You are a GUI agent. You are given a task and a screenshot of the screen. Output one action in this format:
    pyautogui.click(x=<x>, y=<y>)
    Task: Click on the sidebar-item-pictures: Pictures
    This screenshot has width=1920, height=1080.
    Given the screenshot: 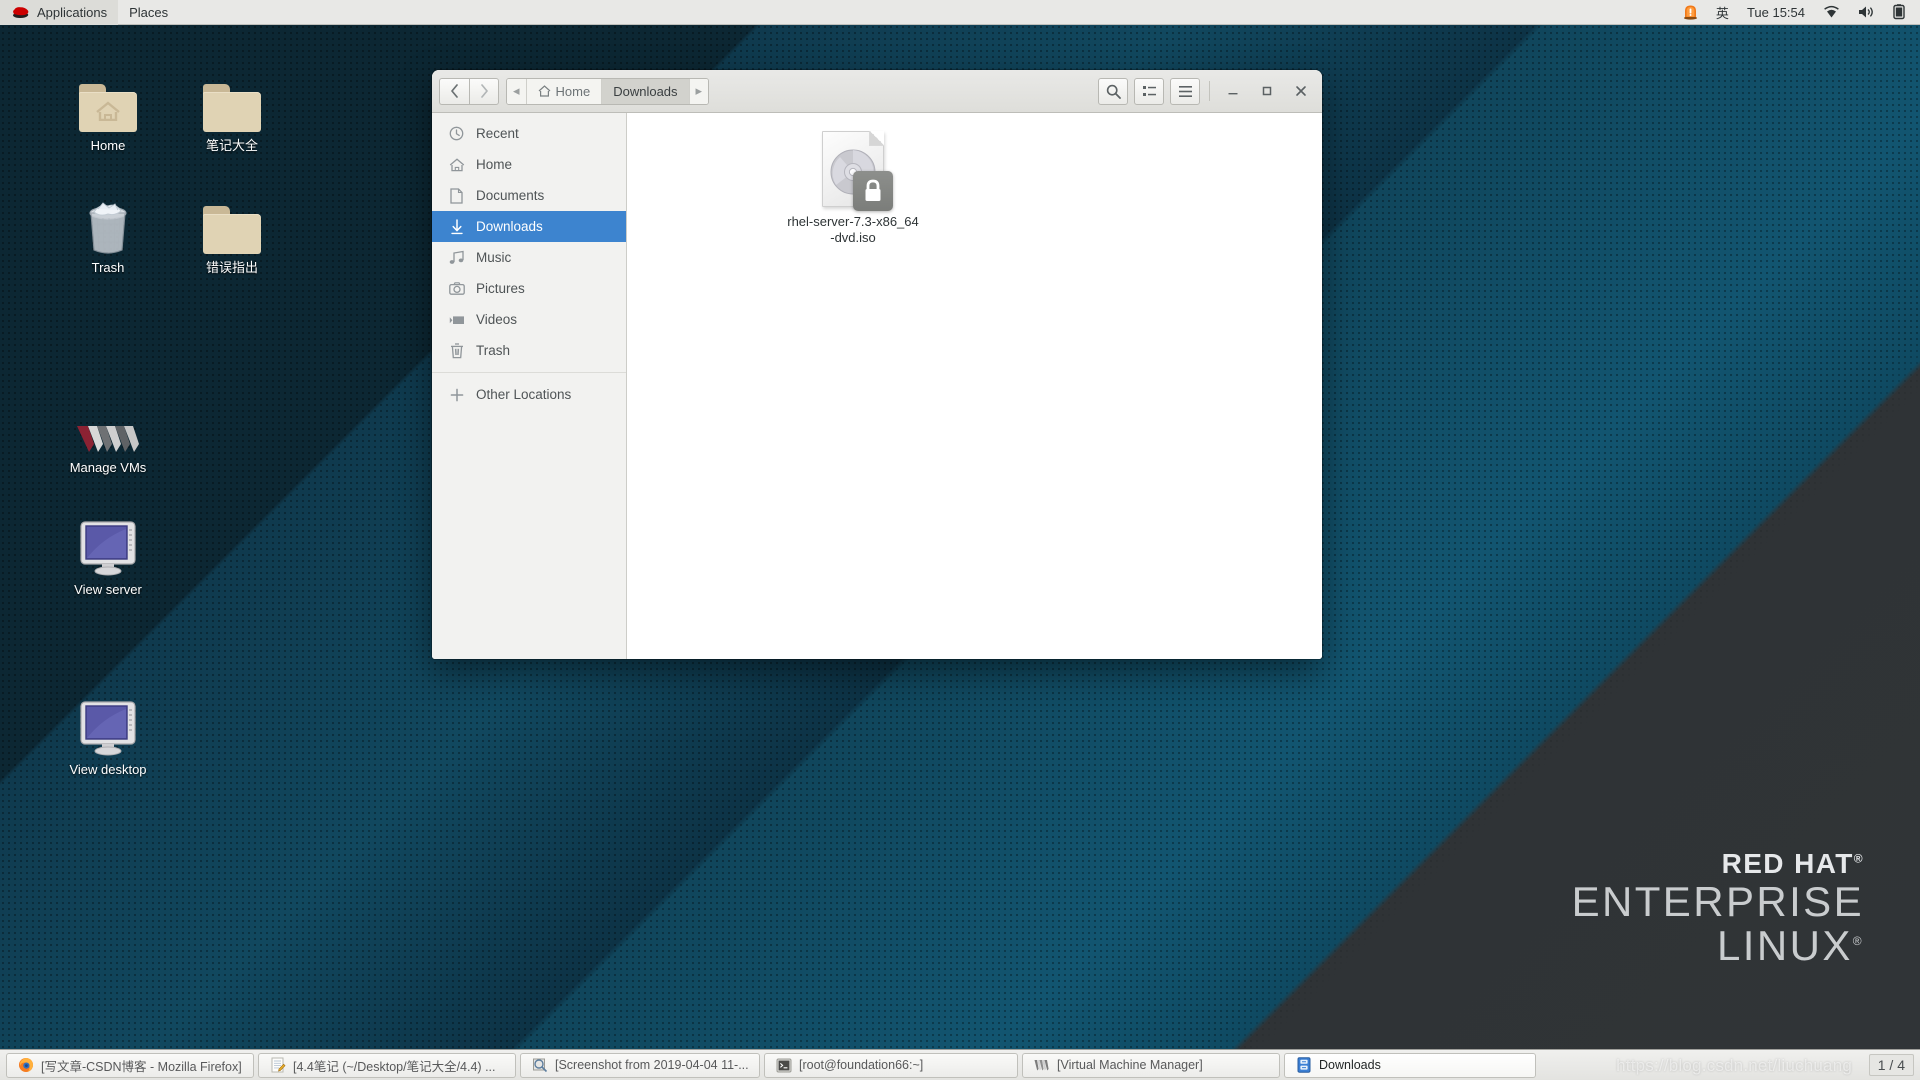 What is the action you would take?
    pyautogui.click(x=529, y=288)
    